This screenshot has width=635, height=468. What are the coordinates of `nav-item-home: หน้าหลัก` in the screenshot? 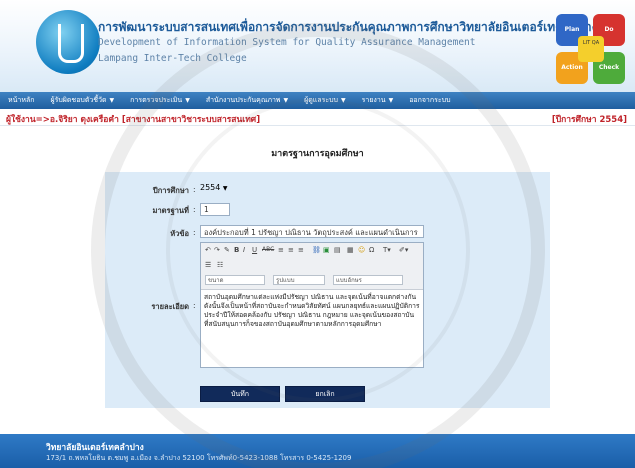 It's located at (21, 100).